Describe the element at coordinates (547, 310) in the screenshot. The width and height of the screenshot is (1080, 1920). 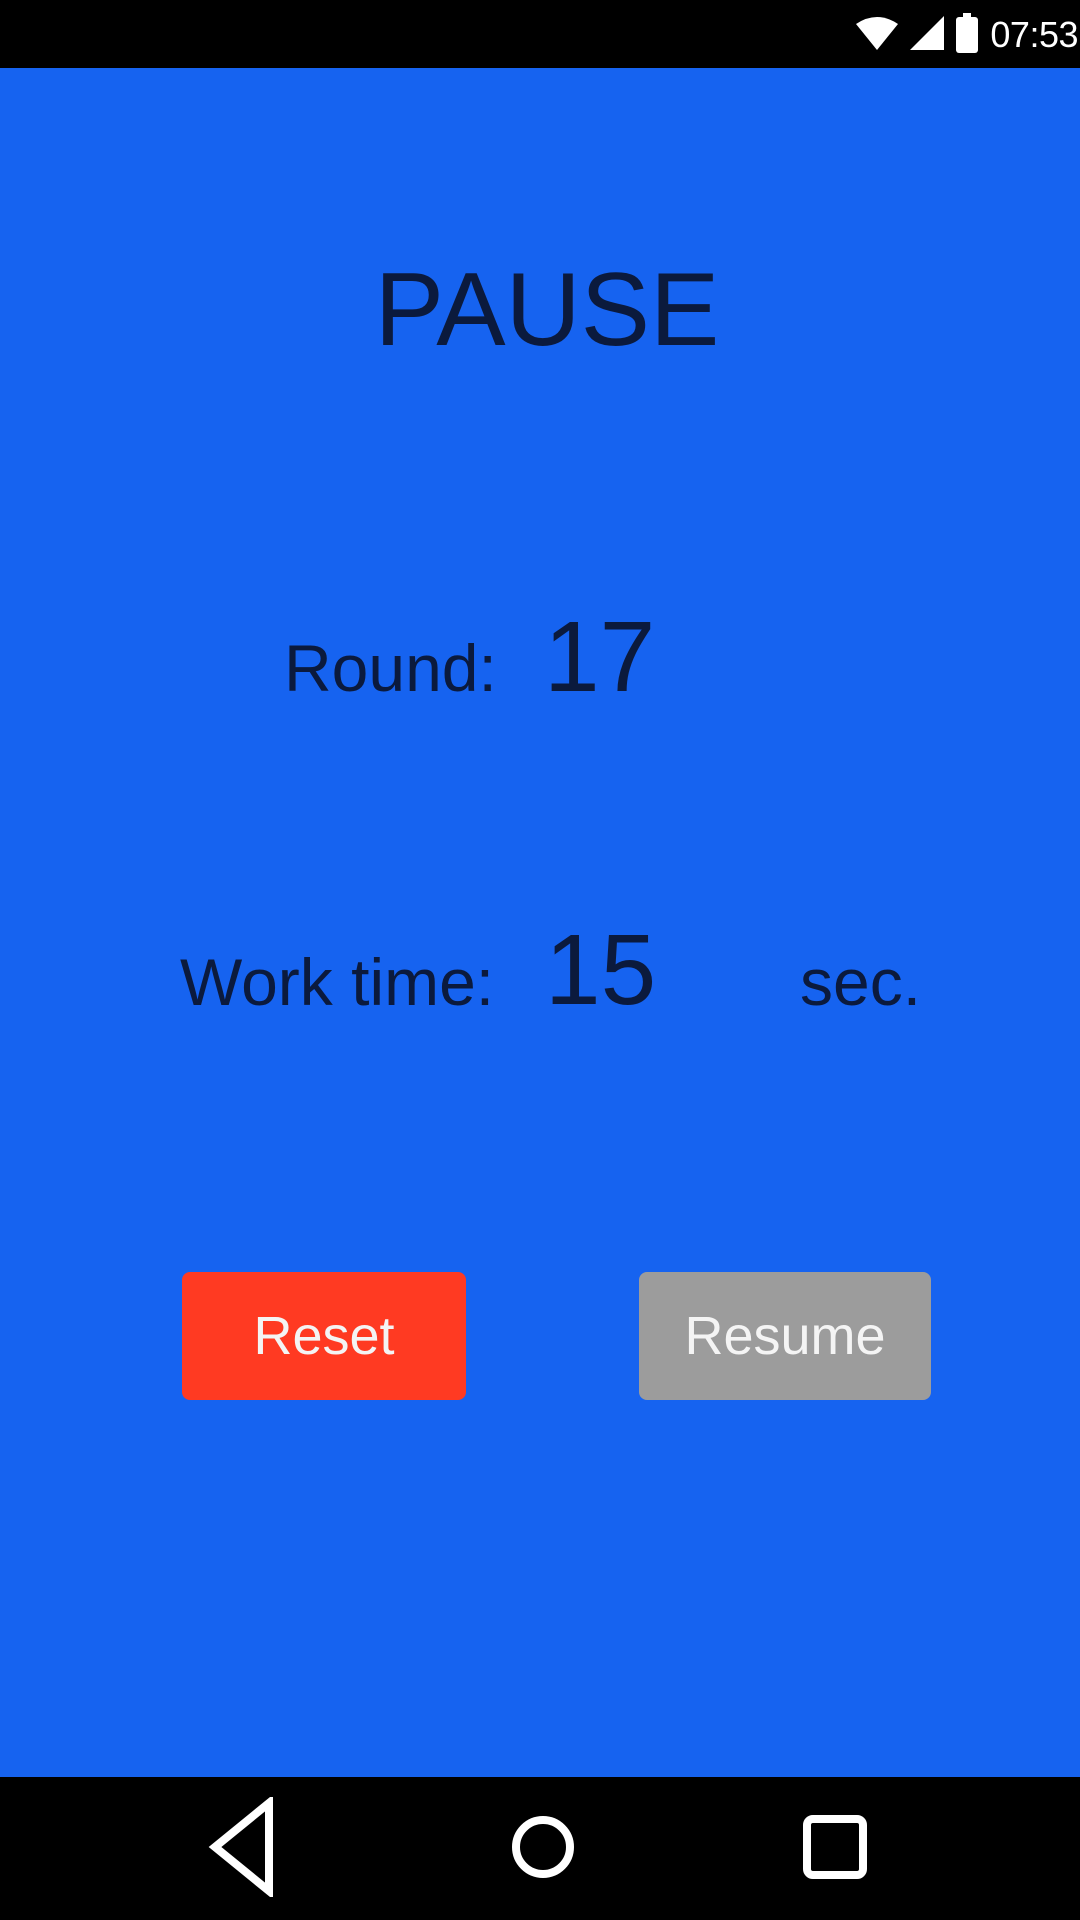
I see `page-title: PAUSE` at that location.